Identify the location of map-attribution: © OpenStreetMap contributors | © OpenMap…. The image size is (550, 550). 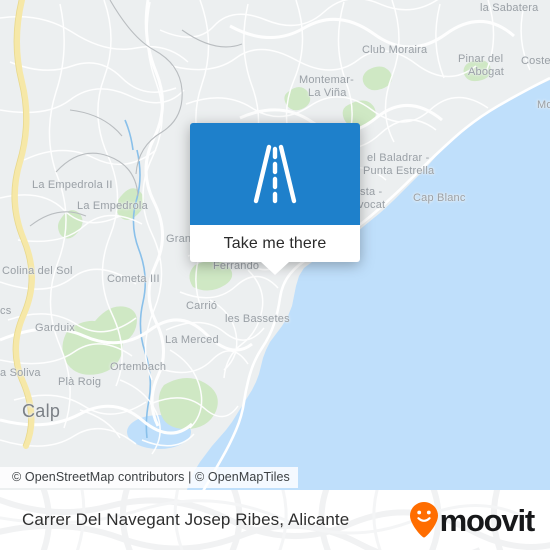
(149, 477).